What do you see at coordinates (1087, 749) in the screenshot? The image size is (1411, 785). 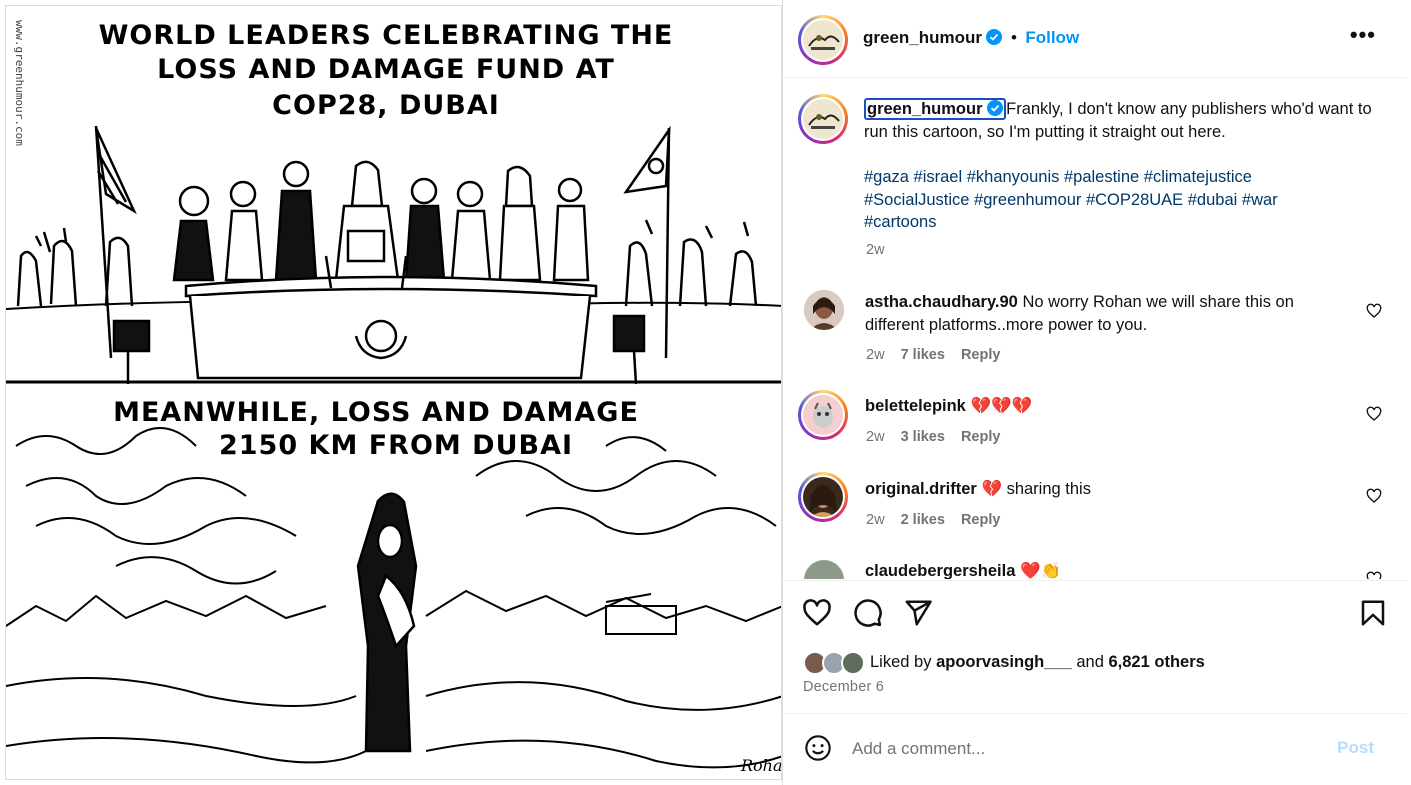 I see `add-comment-input` at bounding box center [1087, 749].